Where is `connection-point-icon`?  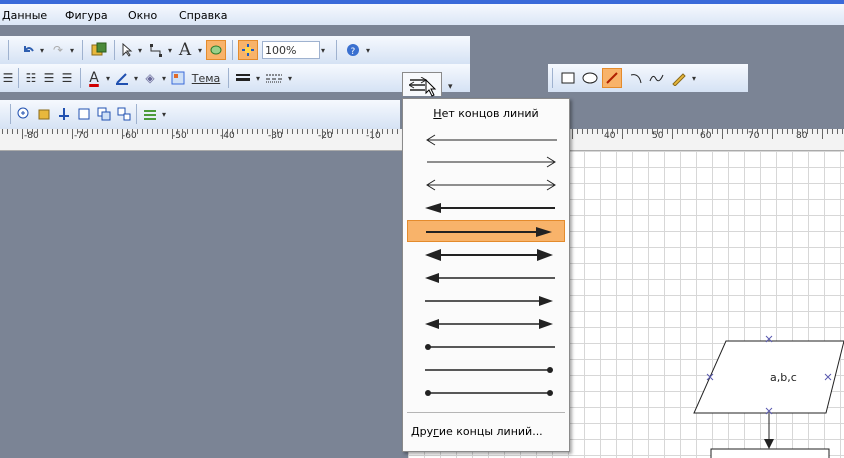 connection-point-icon is located at coordinates (64, 114).